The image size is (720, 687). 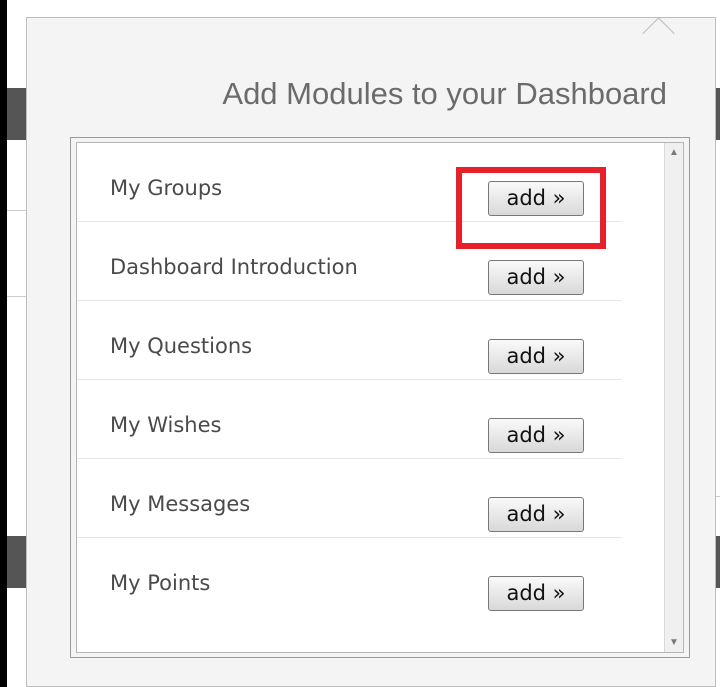 What do you see at coordinates (181, 346) in the screenshot?
I see `module-label: My Questions` at bounding box center [181, 346].